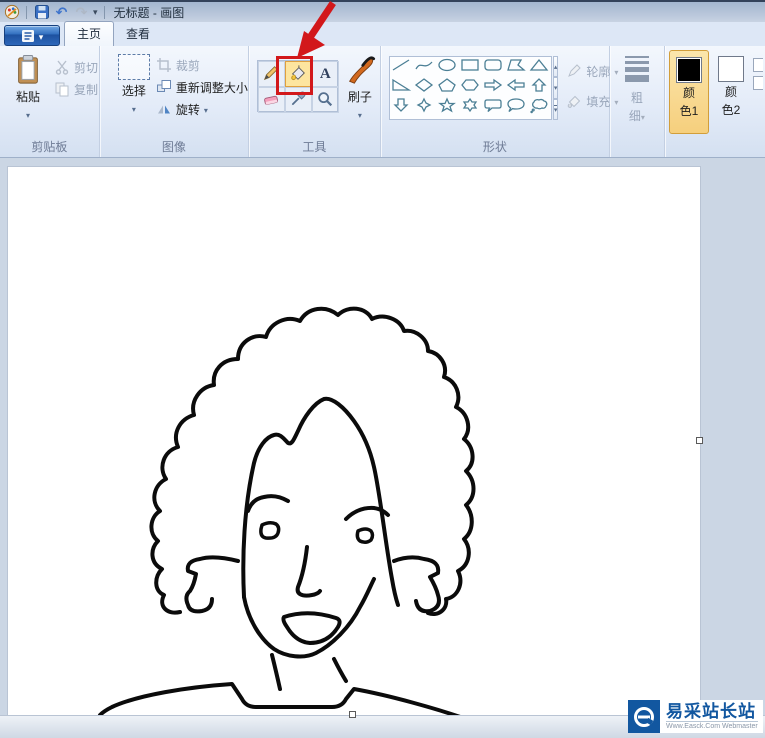  Describe the element at coordinates (516, 67) in the screenshot. I see `shape-polygon` at that location.